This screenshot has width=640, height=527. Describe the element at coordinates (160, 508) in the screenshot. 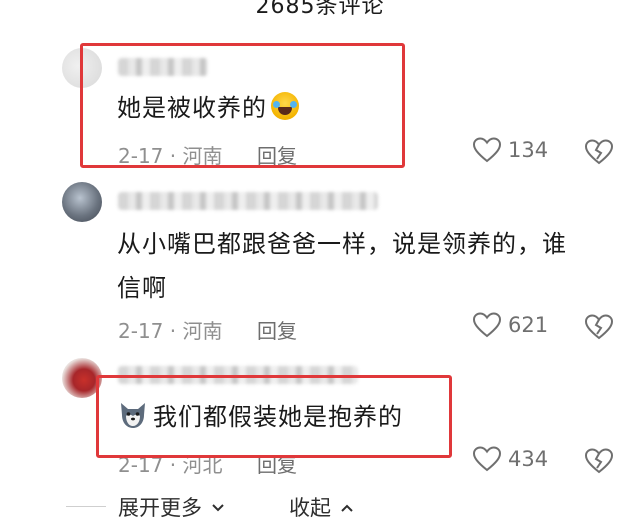

I see `expand-more-label: 展开更多` at that location.